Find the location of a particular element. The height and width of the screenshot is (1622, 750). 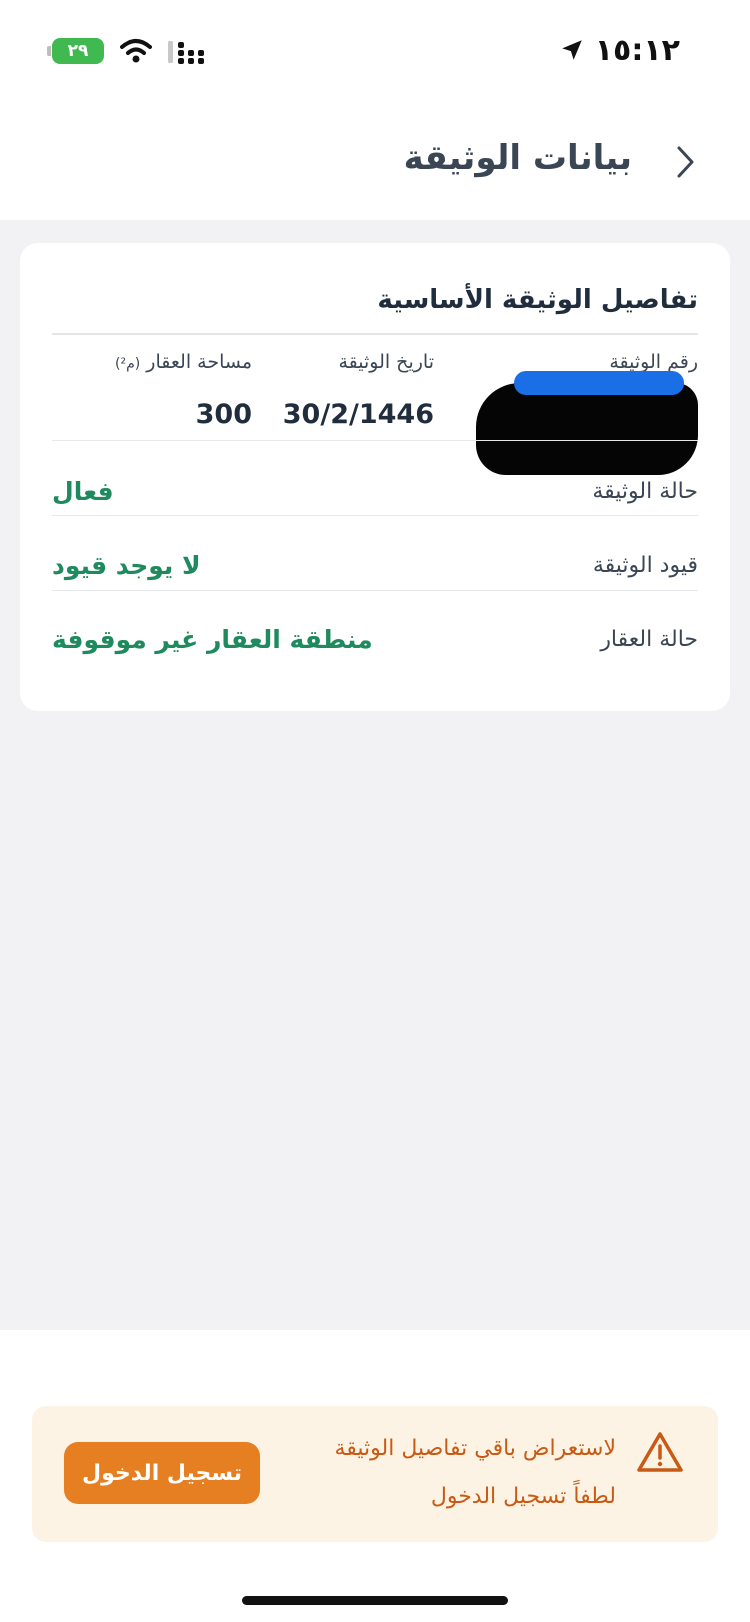

status-indicators: ٢٩ is located at coordinates (126, 51).